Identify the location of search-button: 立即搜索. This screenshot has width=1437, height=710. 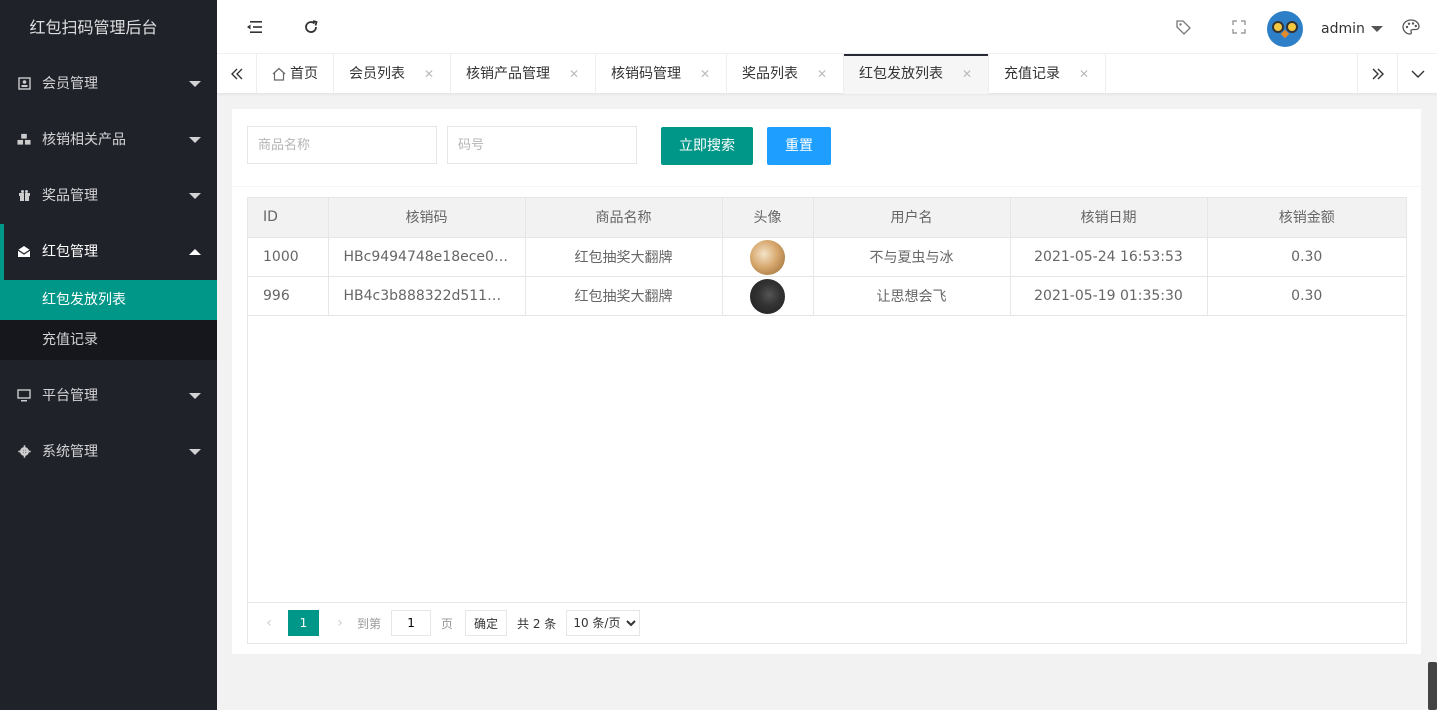
(707, 146).